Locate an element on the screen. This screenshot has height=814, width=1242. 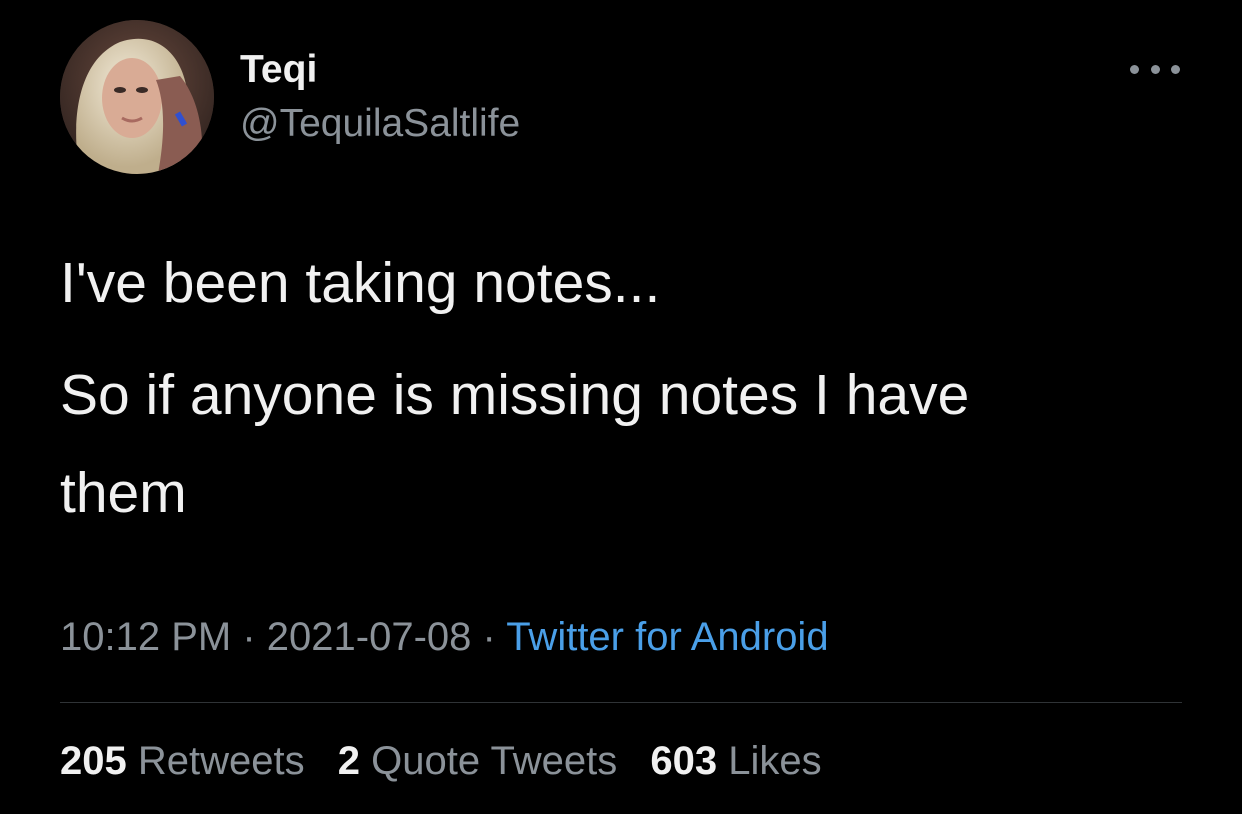
tweet-time: 10:12 PM is located at coordinates (145, 637).